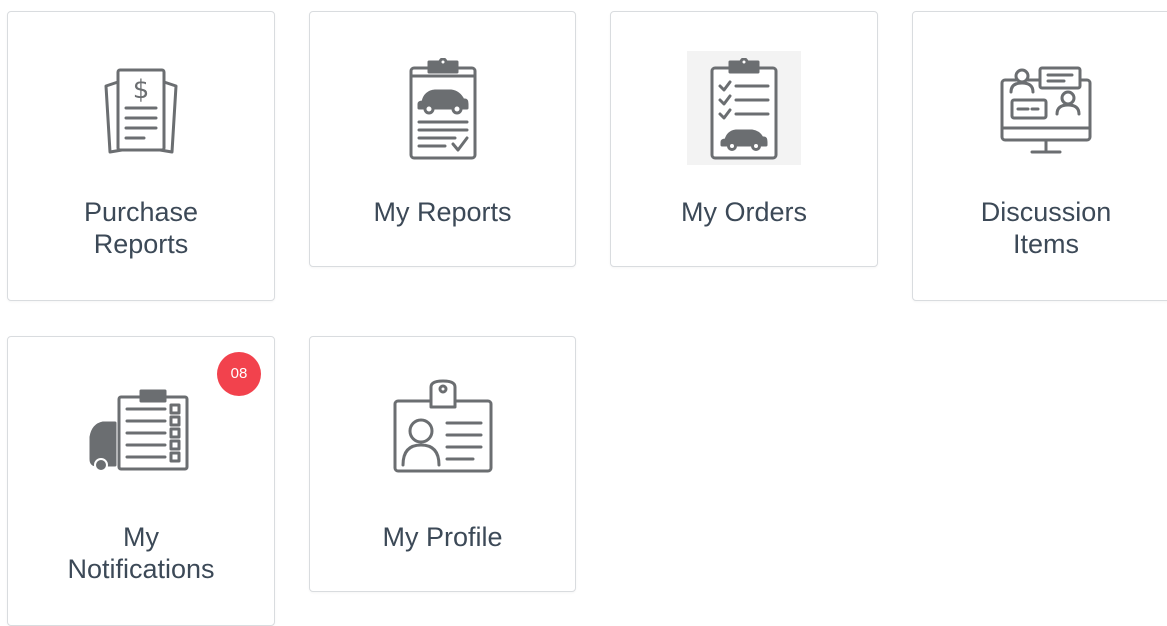 The image size is (1167, 626). Describe the element at coordinates (442, 426) in the screenshot. I see `id-badge-icon` at that location.